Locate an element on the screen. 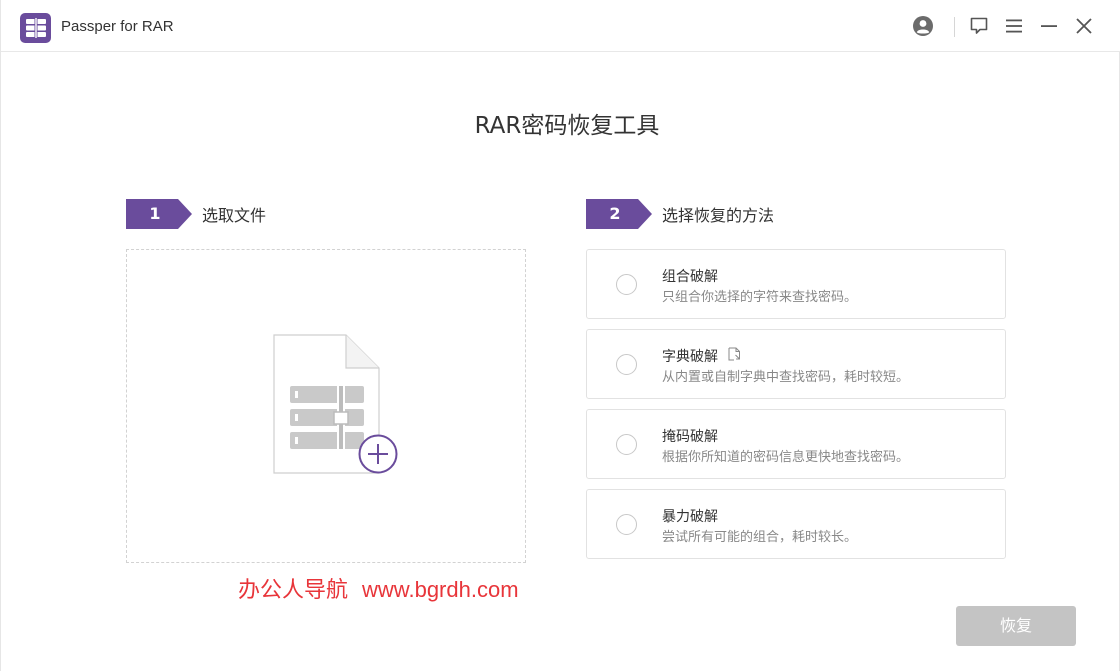  method-title: 暴力破解 is located at coordinates (690, 517).